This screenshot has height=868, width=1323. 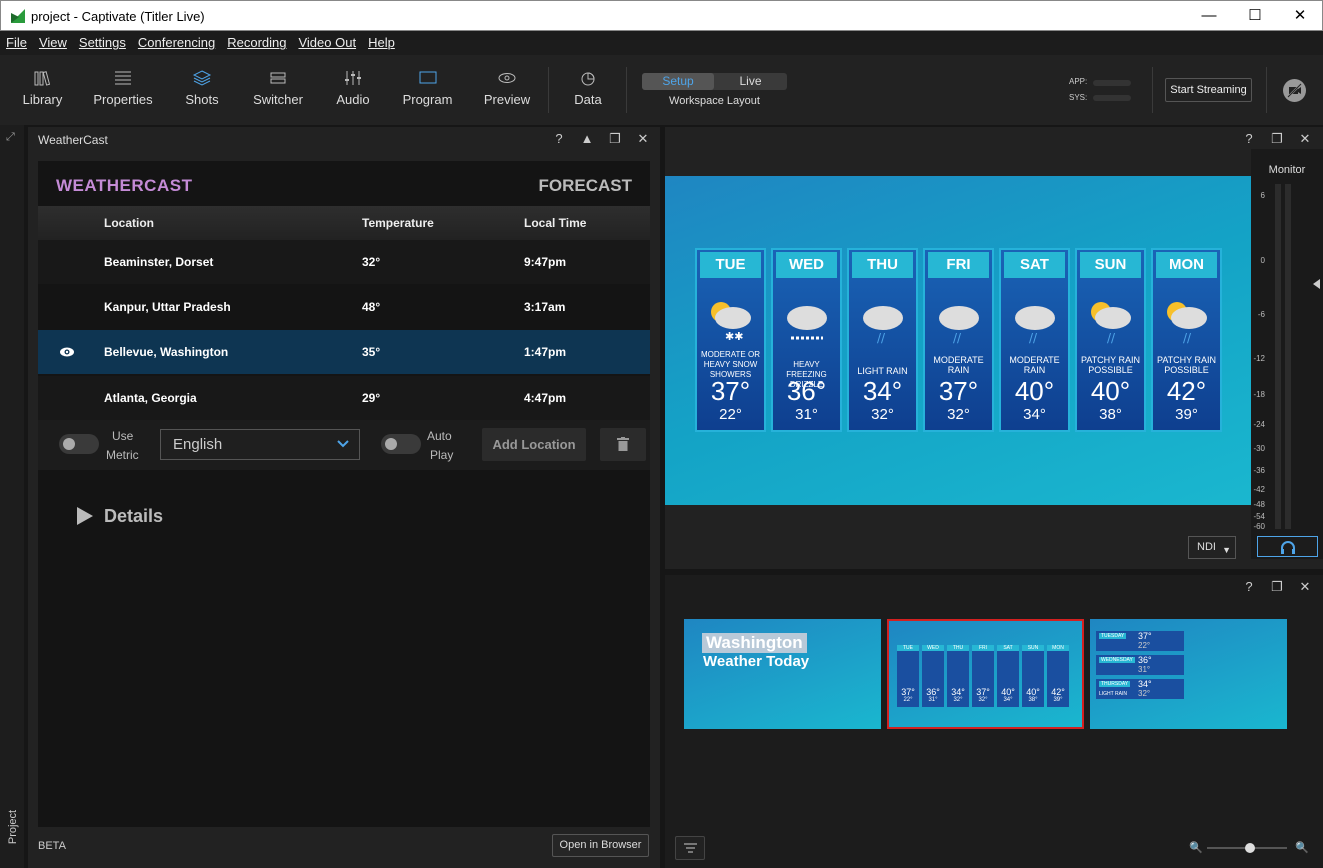 What do you see at coordinates (123, 436) in the screenshot?
I see `use-metric-label-1: Use` at bounding box center [123, 436].